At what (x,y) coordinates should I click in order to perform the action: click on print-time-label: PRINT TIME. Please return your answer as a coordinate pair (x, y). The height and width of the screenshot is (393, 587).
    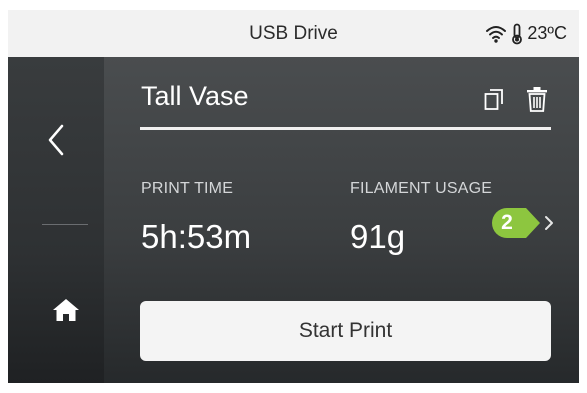
    Looking at the image, I should click on (187, 188).